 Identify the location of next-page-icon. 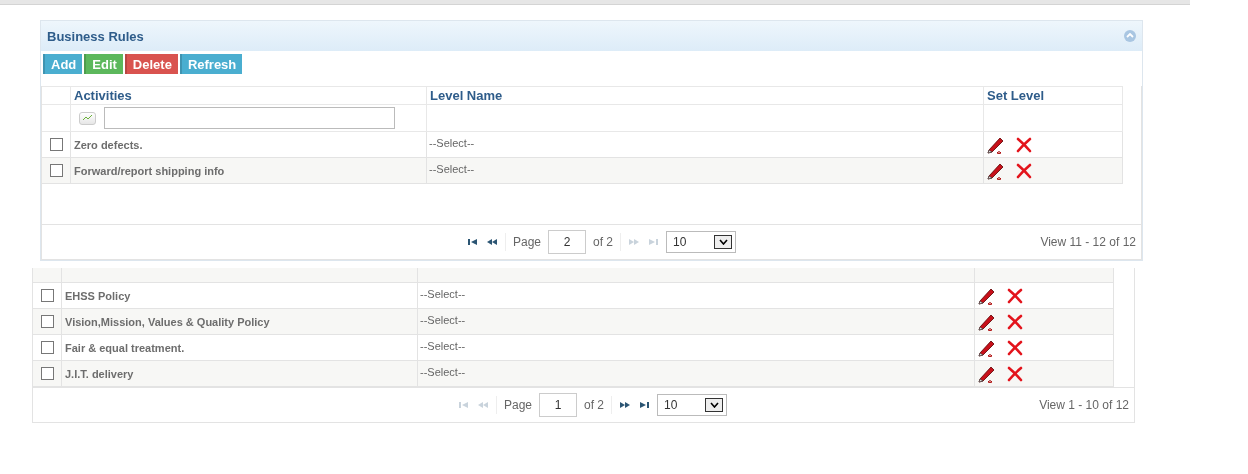
(625, 405).